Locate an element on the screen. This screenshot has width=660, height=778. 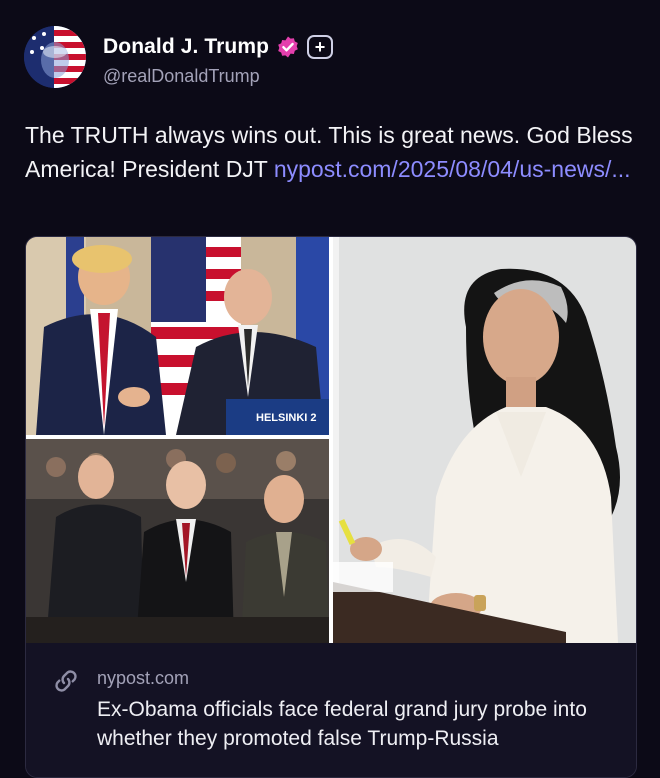
podium-label: HELSINKI 2 is located at coordinates (286, 418).